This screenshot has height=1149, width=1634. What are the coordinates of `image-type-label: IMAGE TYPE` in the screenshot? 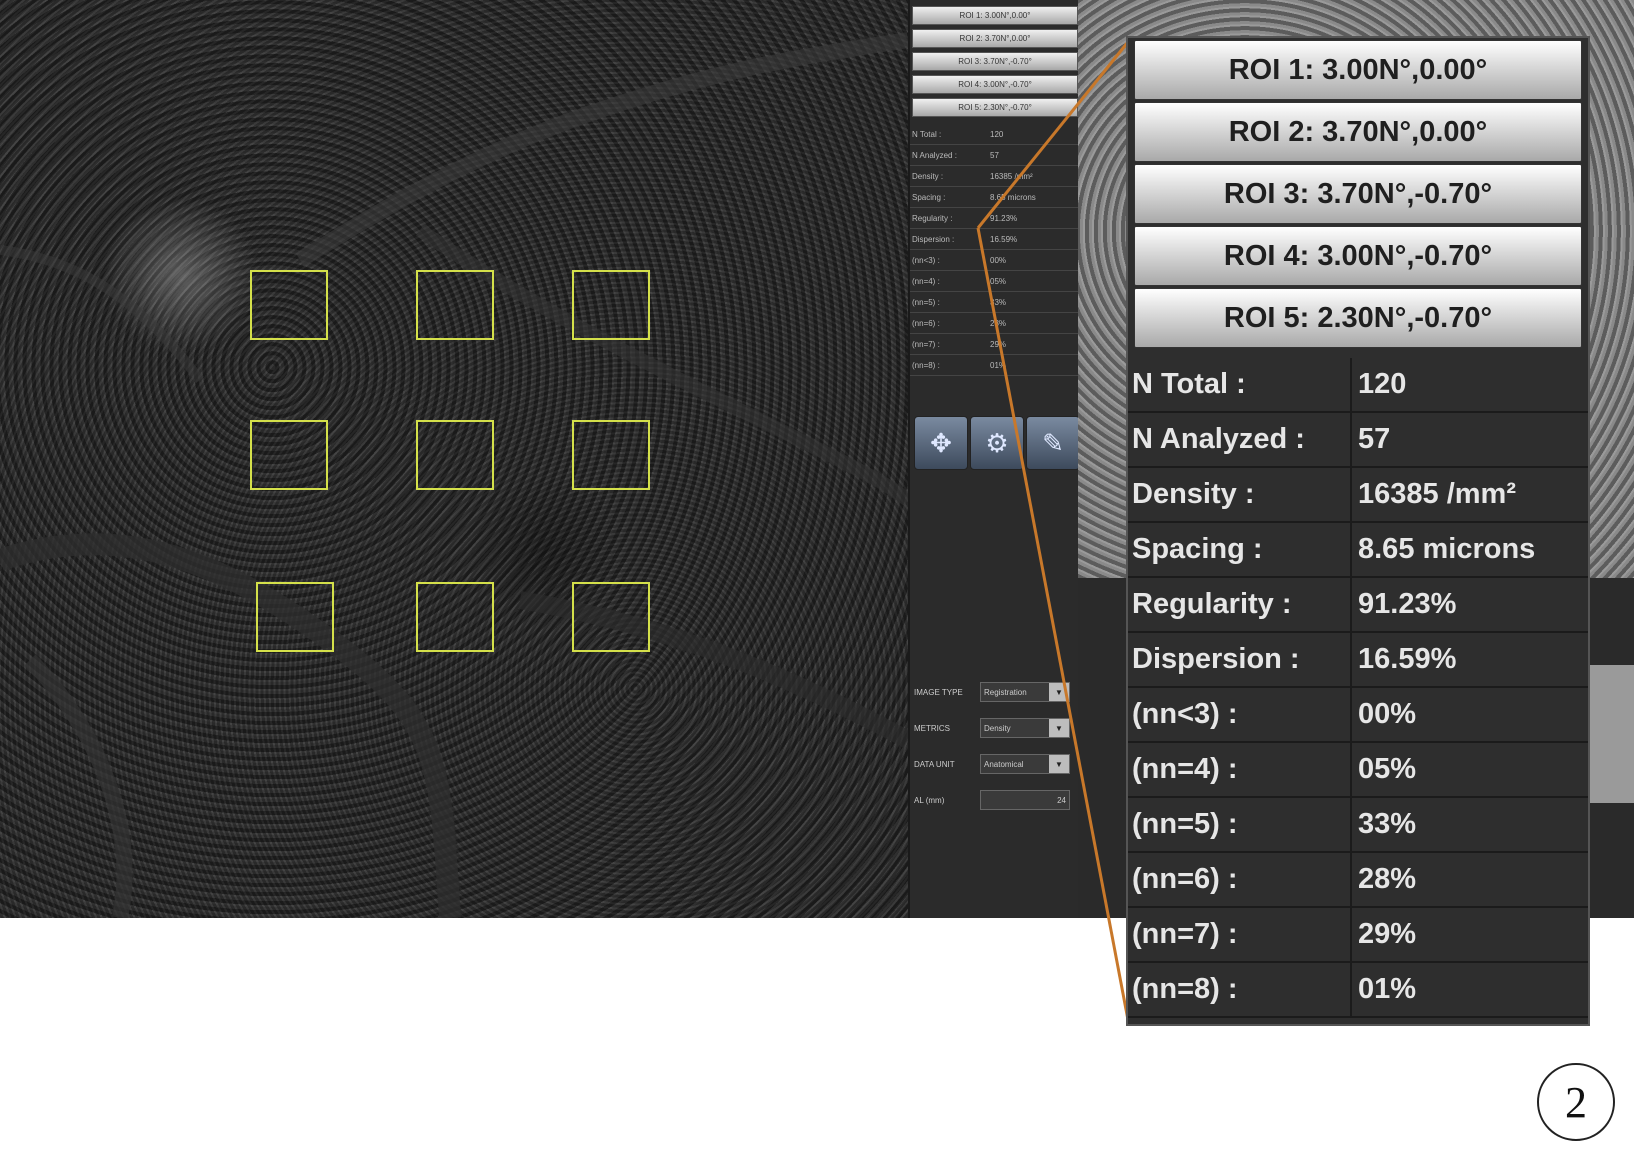 It's located at (938, 692).